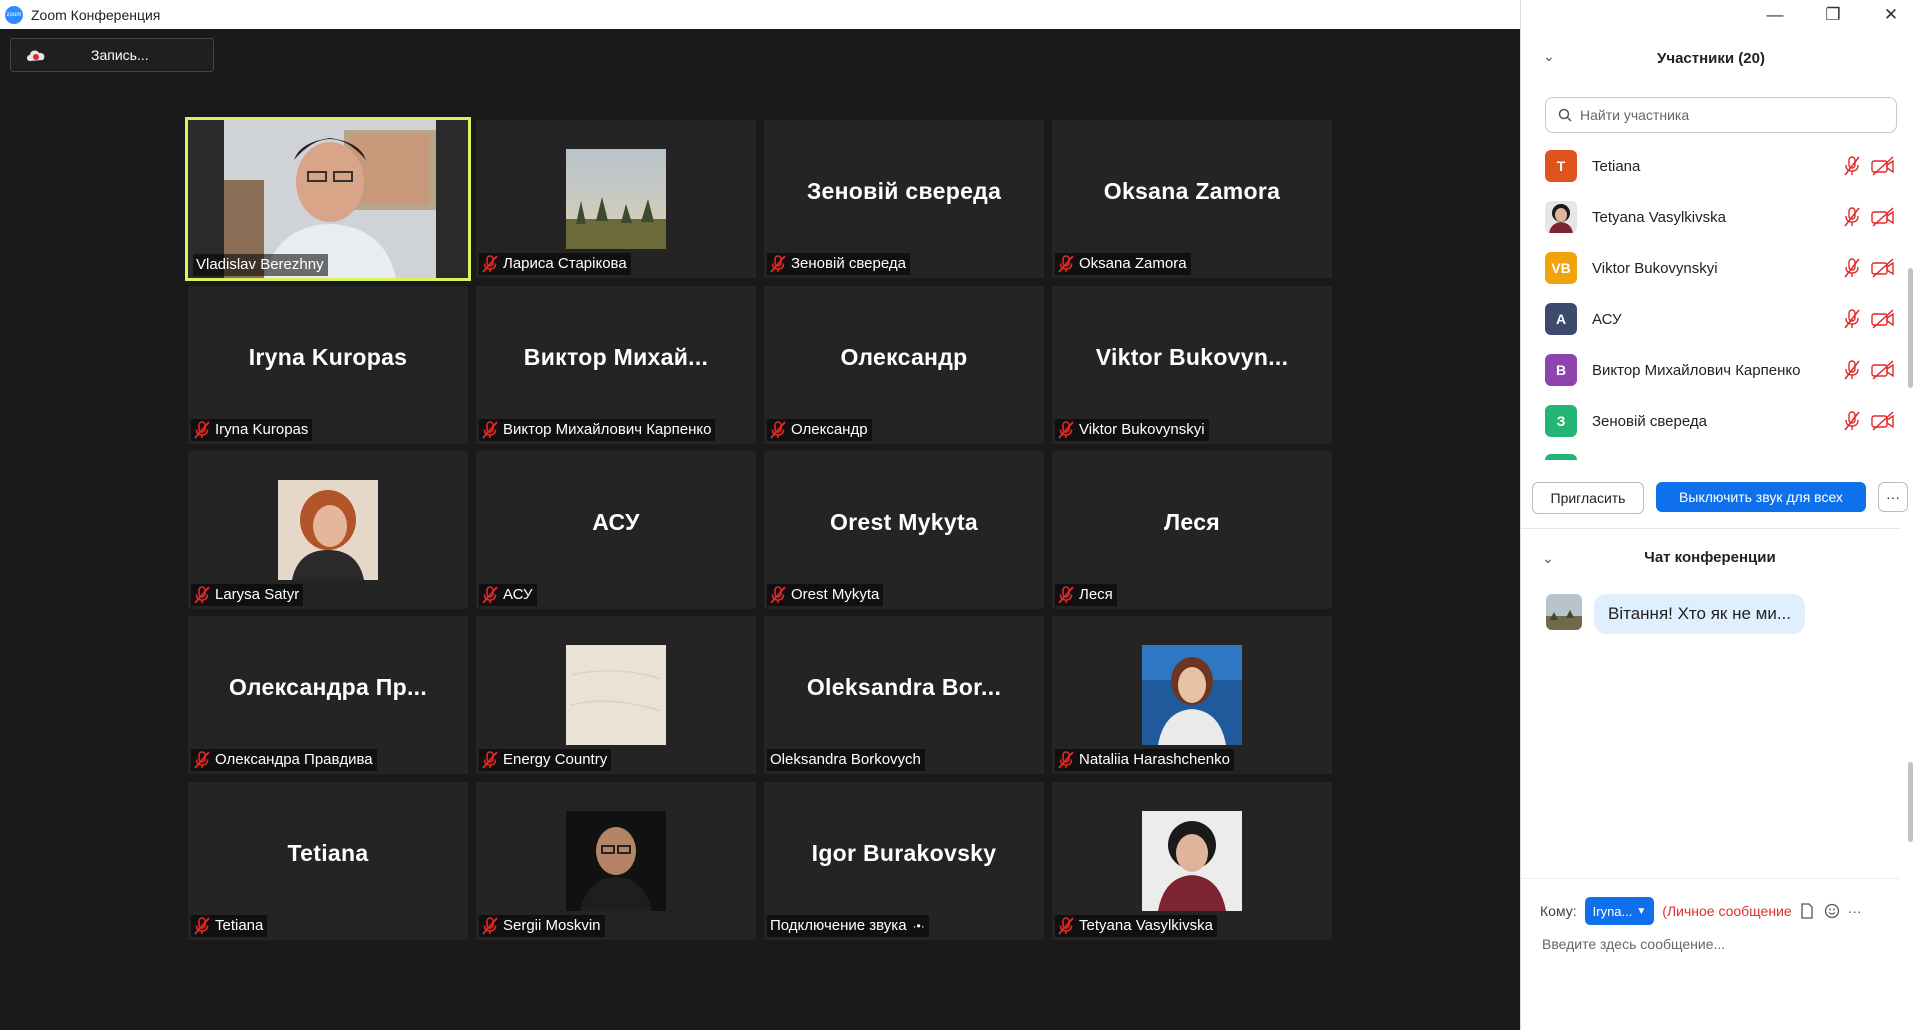 This screenshot has width=1920, height=1030. What do you see at coordinates (1720, 370) in the screenshot?
I see `participant-row: В Виктор Михайлович Карпенко` at bounding box center [1720, 370].